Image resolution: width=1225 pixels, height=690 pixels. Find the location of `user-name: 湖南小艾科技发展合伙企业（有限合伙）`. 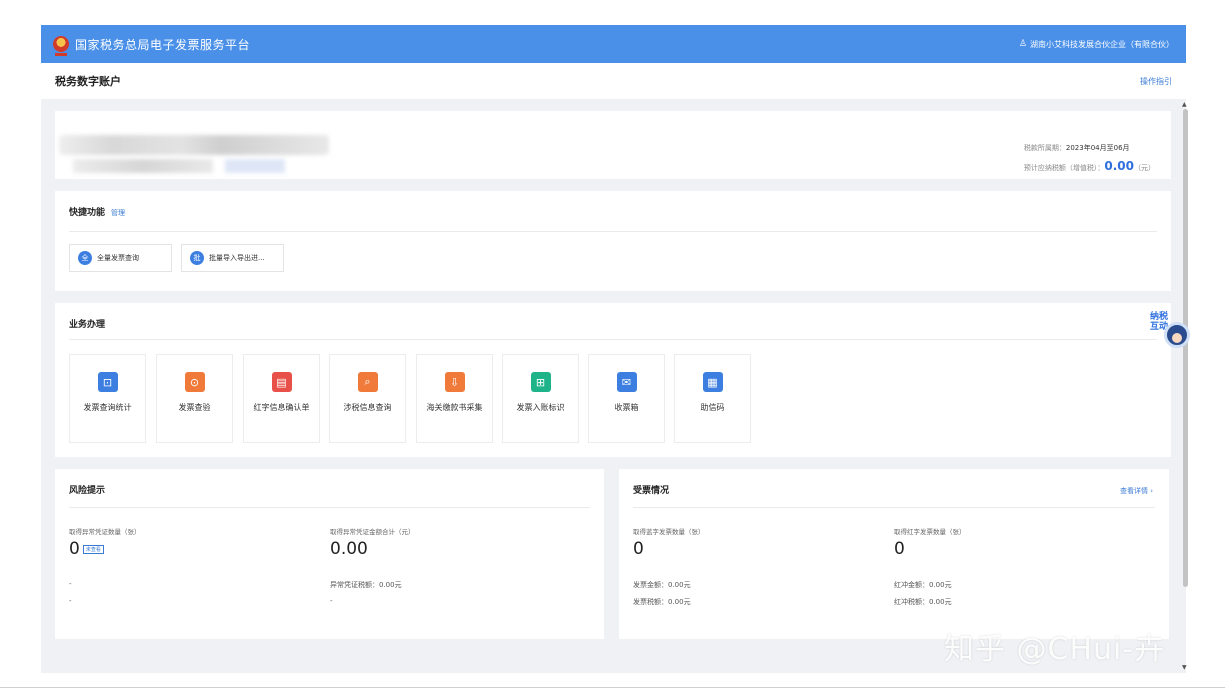

user-name: 湖南小艾科技发展合伙企业（有限合伙） is located at coordinates (1102, 44).